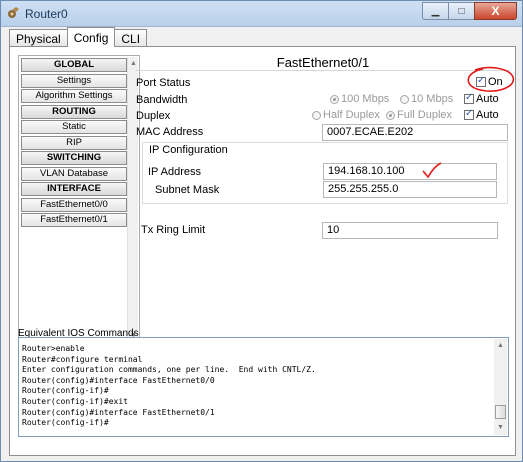 The width and height of the screenshot is (523, 462). What do you see at coordinates (390, 115) in the screenshot?
I see `duplex-full-radio` at bounding box center [390, 115].